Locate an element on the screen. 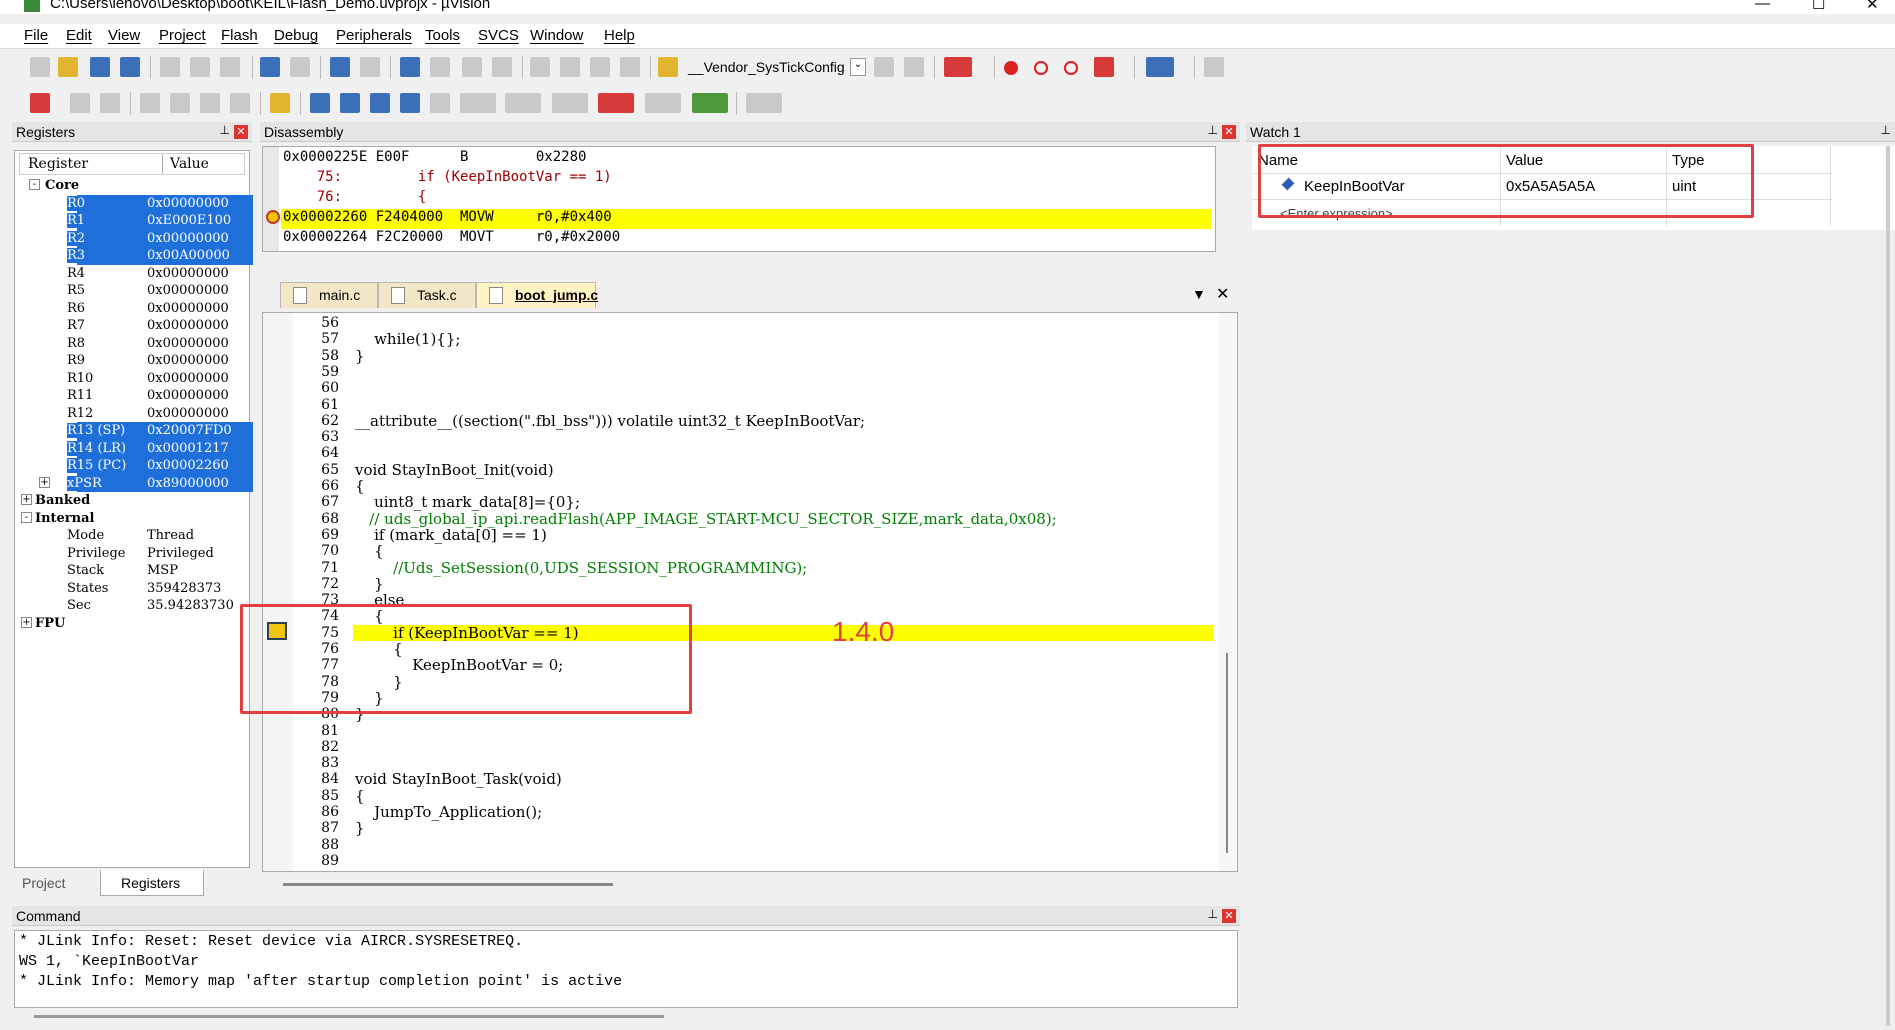 The width and height of the screenshot is (1895, 1030). register-row: R7 0x00000000 is located at coordinates (136, 326).